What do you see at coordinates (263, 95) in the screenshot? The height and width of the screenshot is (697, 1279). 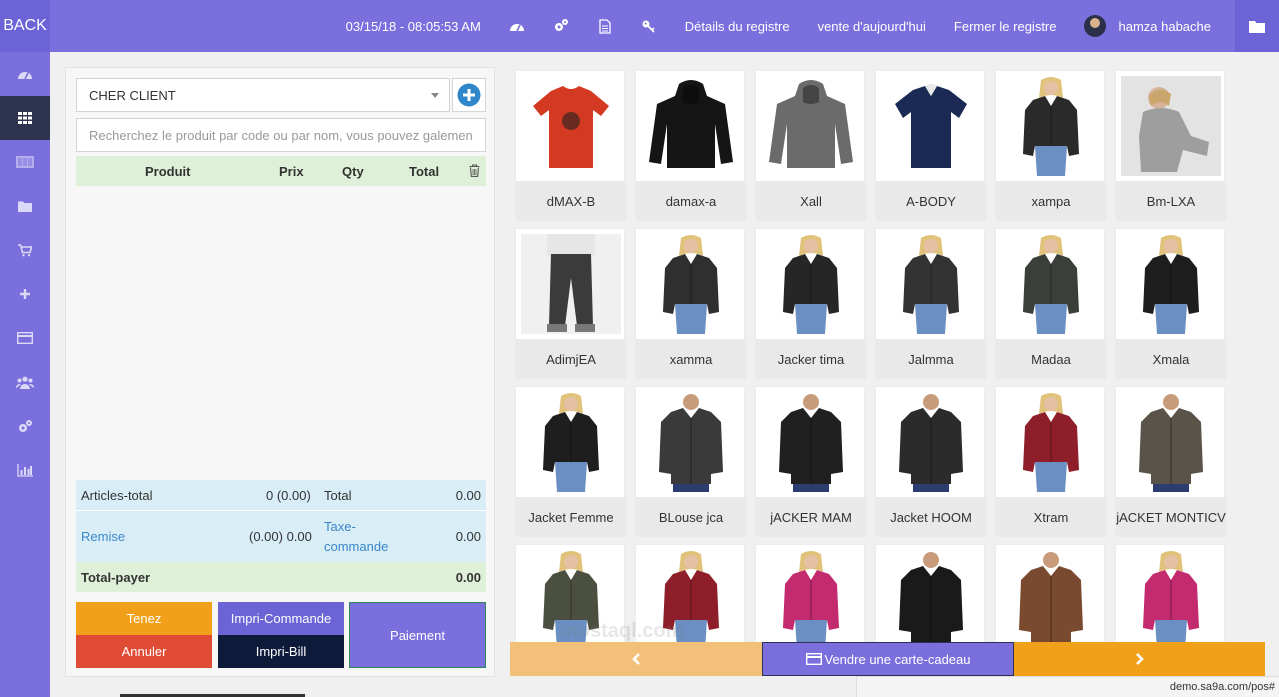 I see `client-select: CHER CLIENT` at bounding box center [263, 95].